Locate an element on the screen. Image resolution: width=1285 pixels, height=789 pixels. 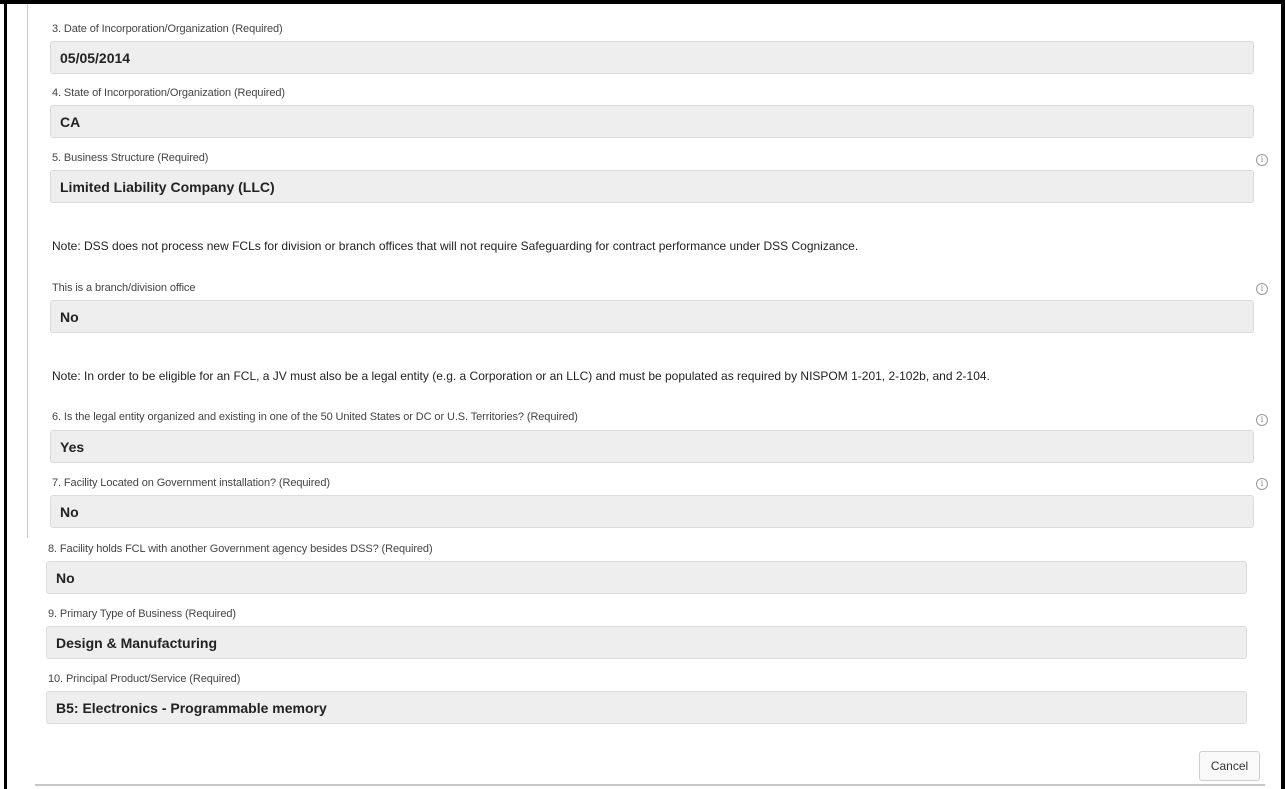
footer-divider is located at coordinates (650, 785).